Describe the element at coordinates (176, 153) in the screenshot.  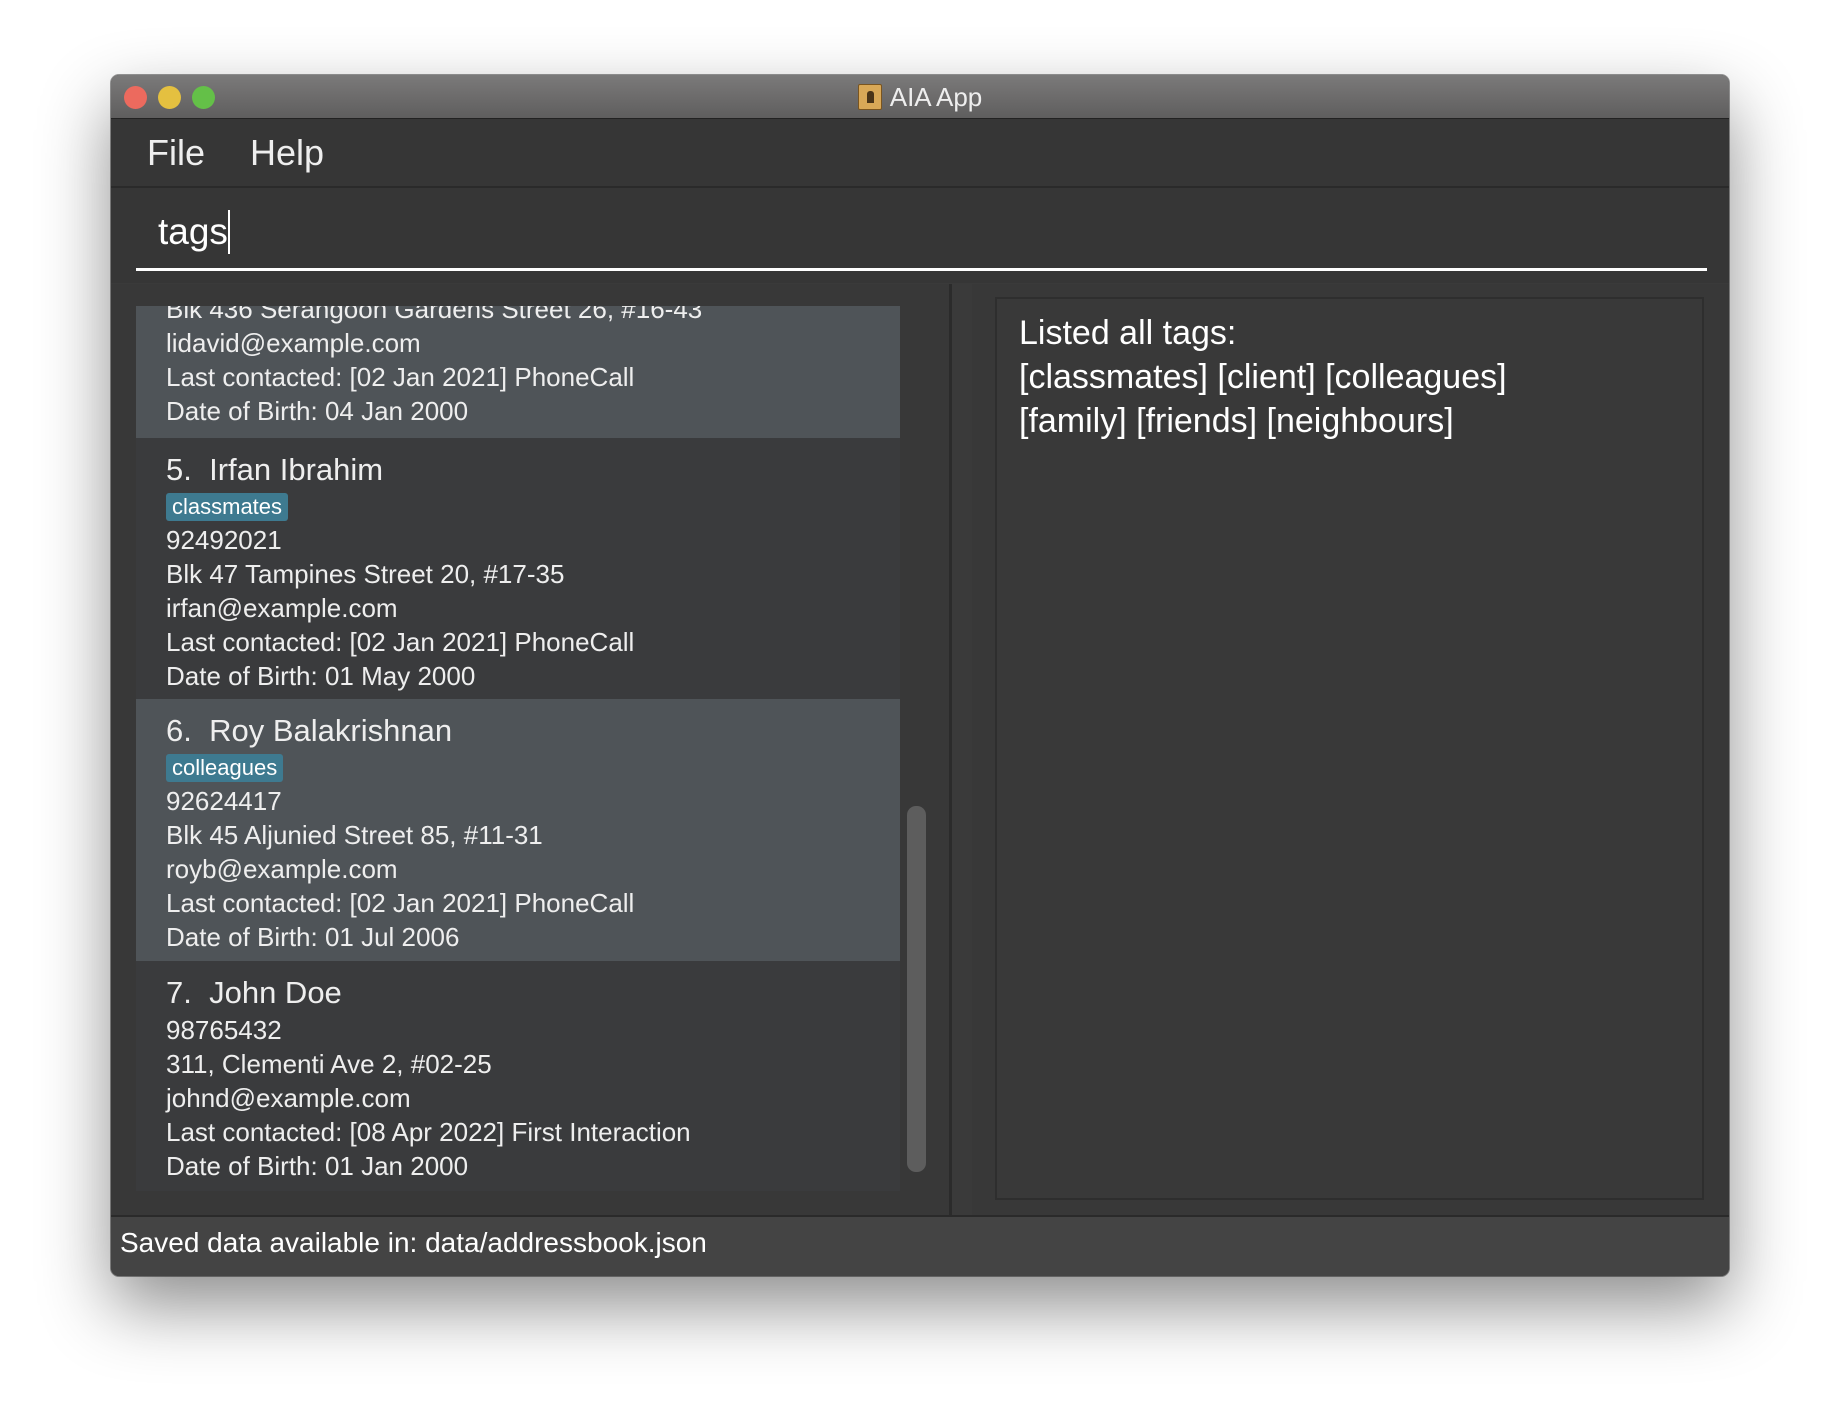
I see `menu-file: File` at that location.